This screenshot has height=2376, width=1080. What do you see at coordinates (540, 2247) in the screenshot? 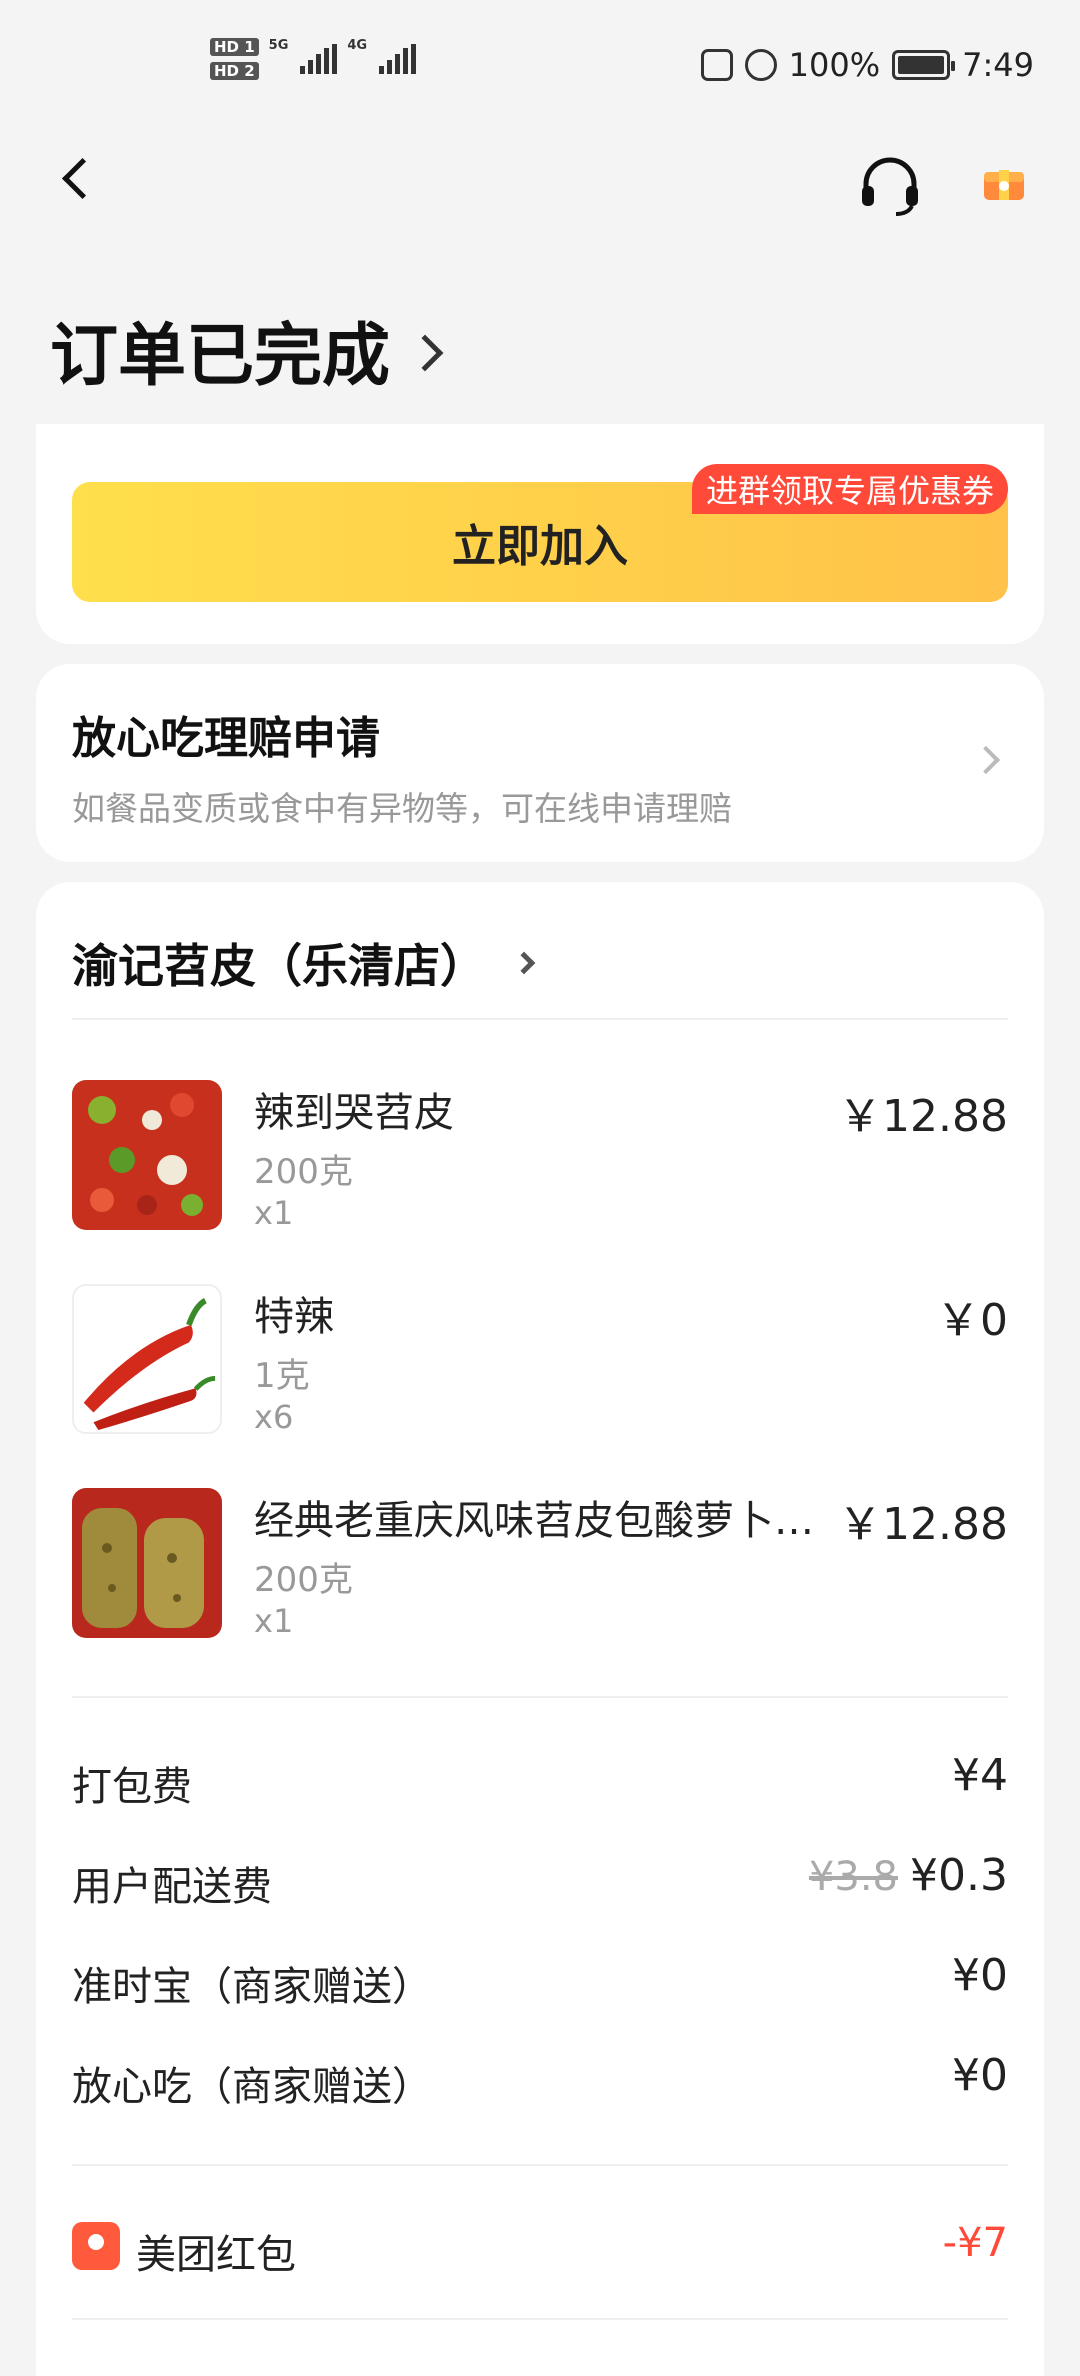
I see `red-packet-row: 美团红包 -¥7` at bounding box center [540, 2247].